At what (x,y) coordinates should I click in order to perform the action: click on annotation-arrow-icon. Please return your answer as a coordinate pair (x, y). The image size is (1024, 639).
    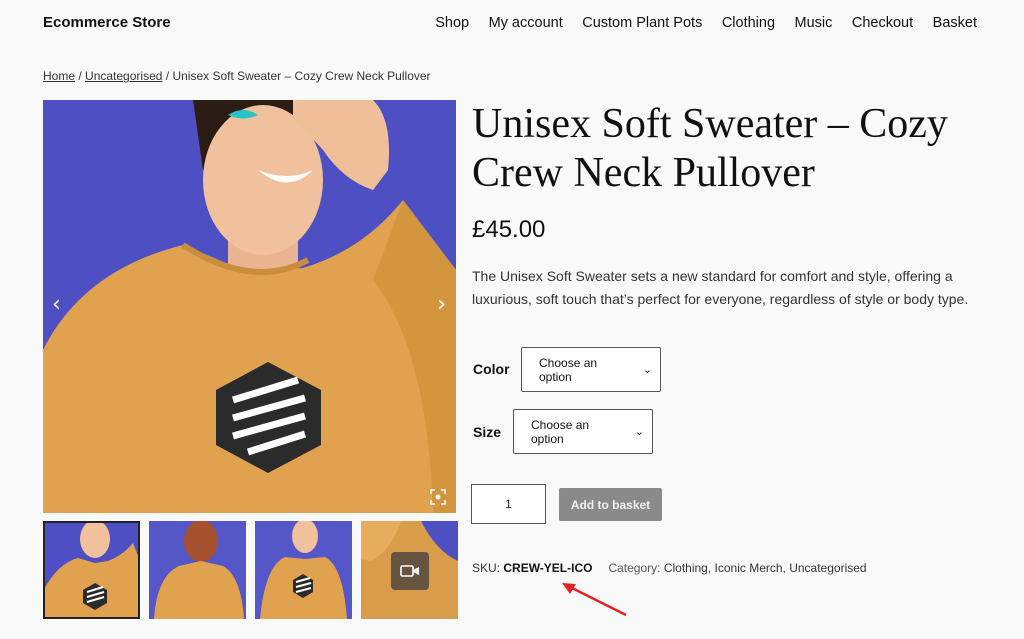
    Looking at the image, I should click on (594, 600).